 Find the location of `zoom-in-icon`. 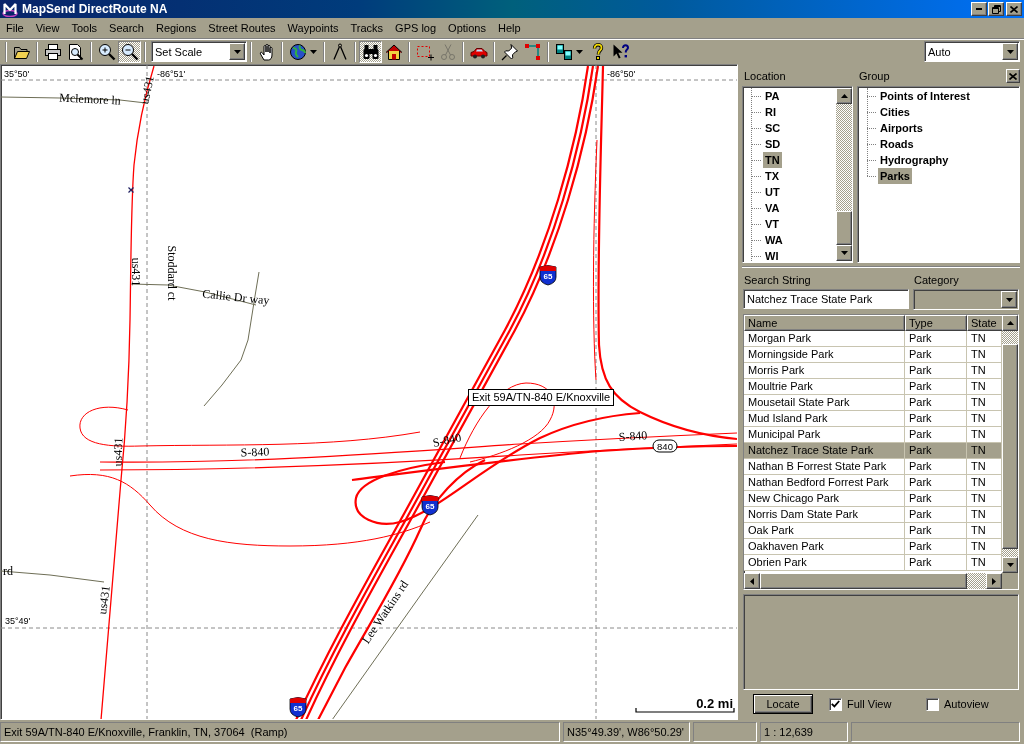

zoom-in-icon is located at coordinates (106, 51).